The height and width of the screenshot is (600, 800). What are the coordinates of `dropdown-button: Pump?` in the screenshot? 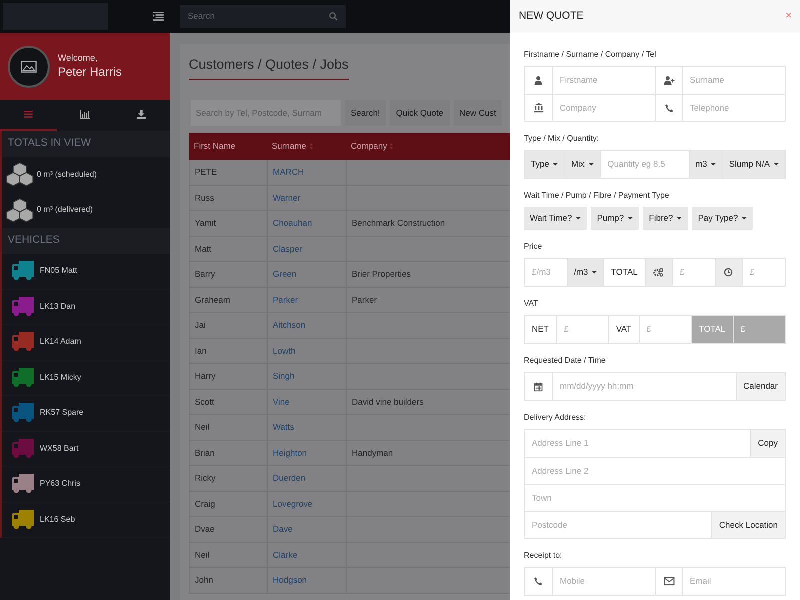 It's located at (615, 218).